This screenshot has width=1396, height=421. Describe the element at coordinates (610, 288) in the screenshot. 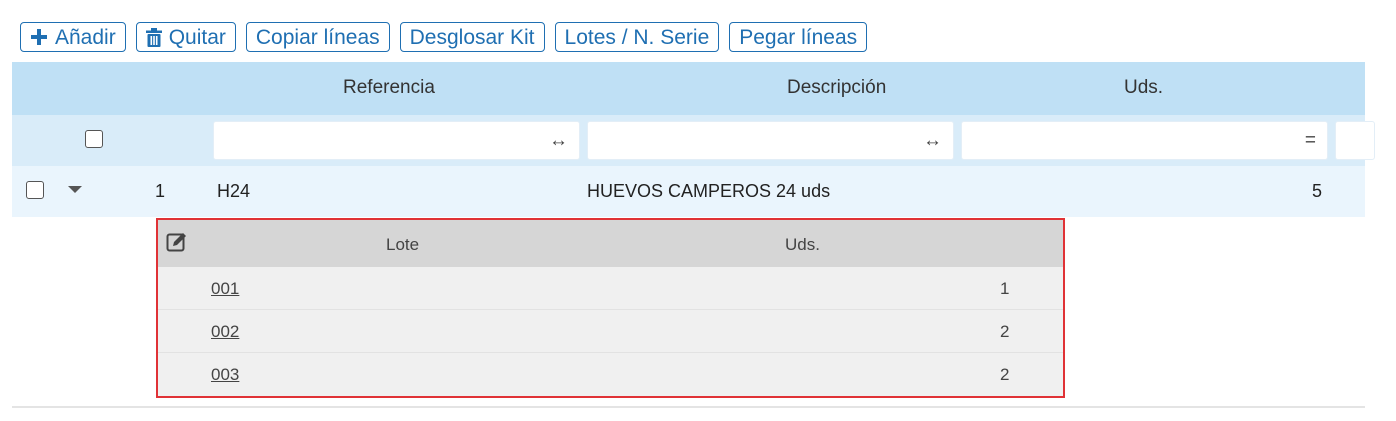

I see `lot-row: 001 1` at that location.